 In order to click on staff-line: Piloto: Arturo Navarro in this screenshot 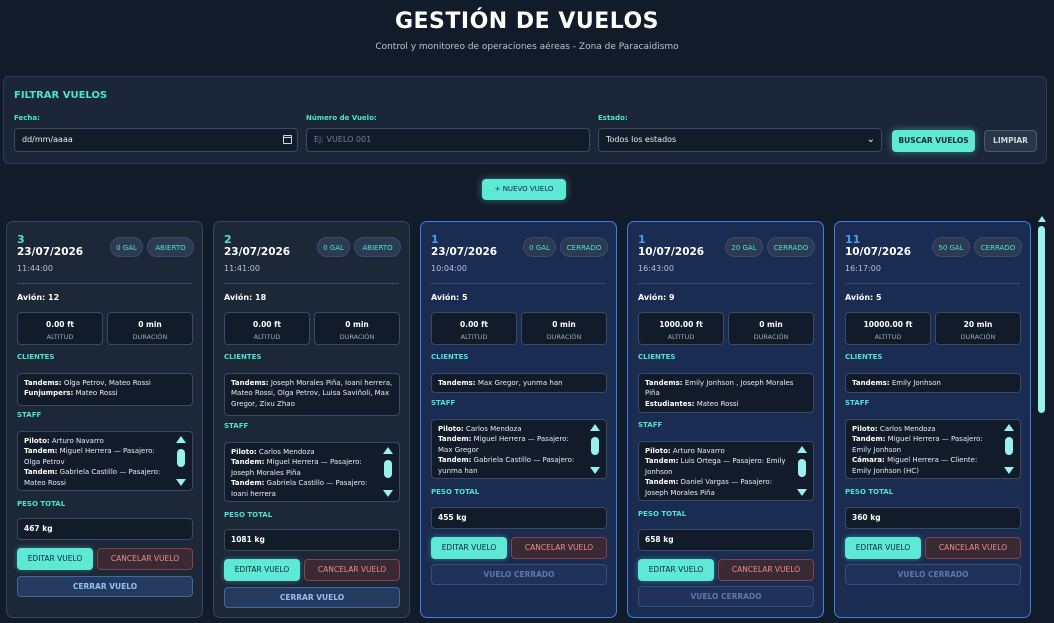, I will do `click(97, 441)`.